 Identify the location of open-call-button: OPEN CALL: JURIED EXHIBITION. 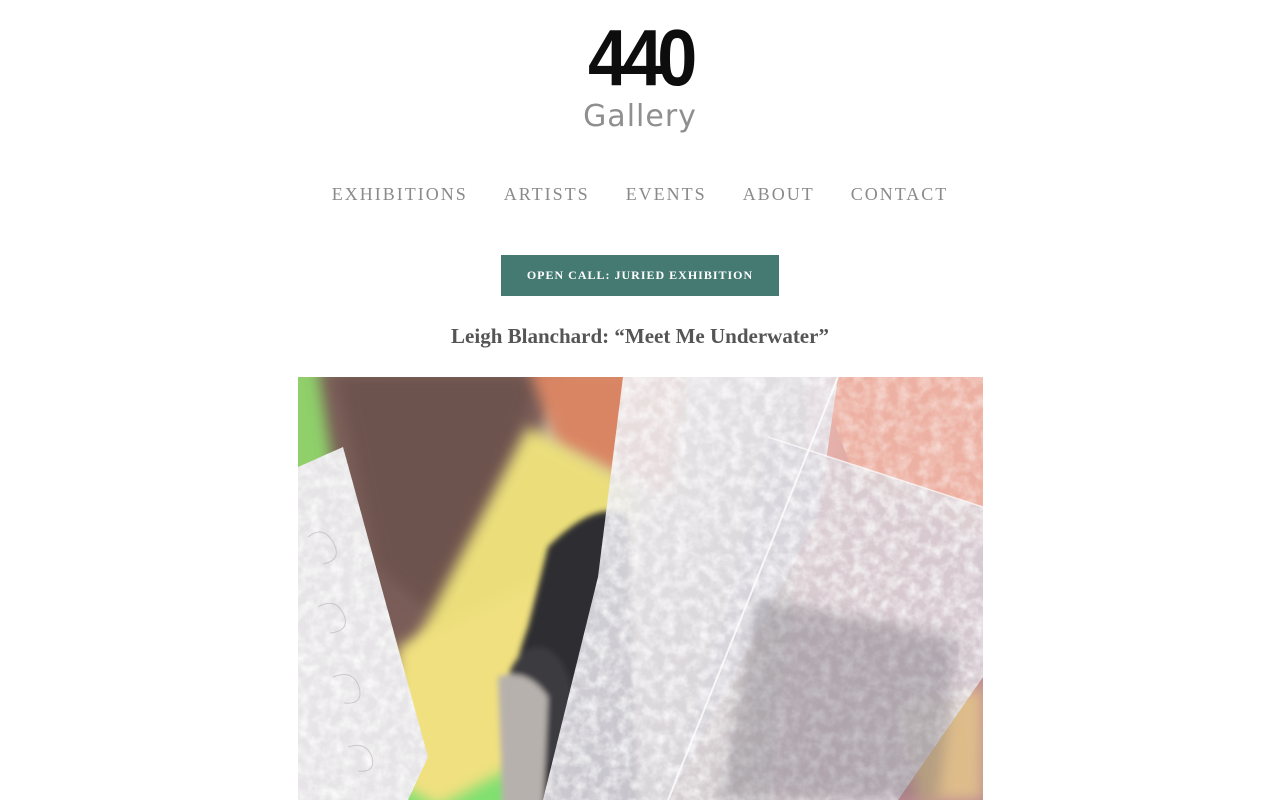
(640, 275).